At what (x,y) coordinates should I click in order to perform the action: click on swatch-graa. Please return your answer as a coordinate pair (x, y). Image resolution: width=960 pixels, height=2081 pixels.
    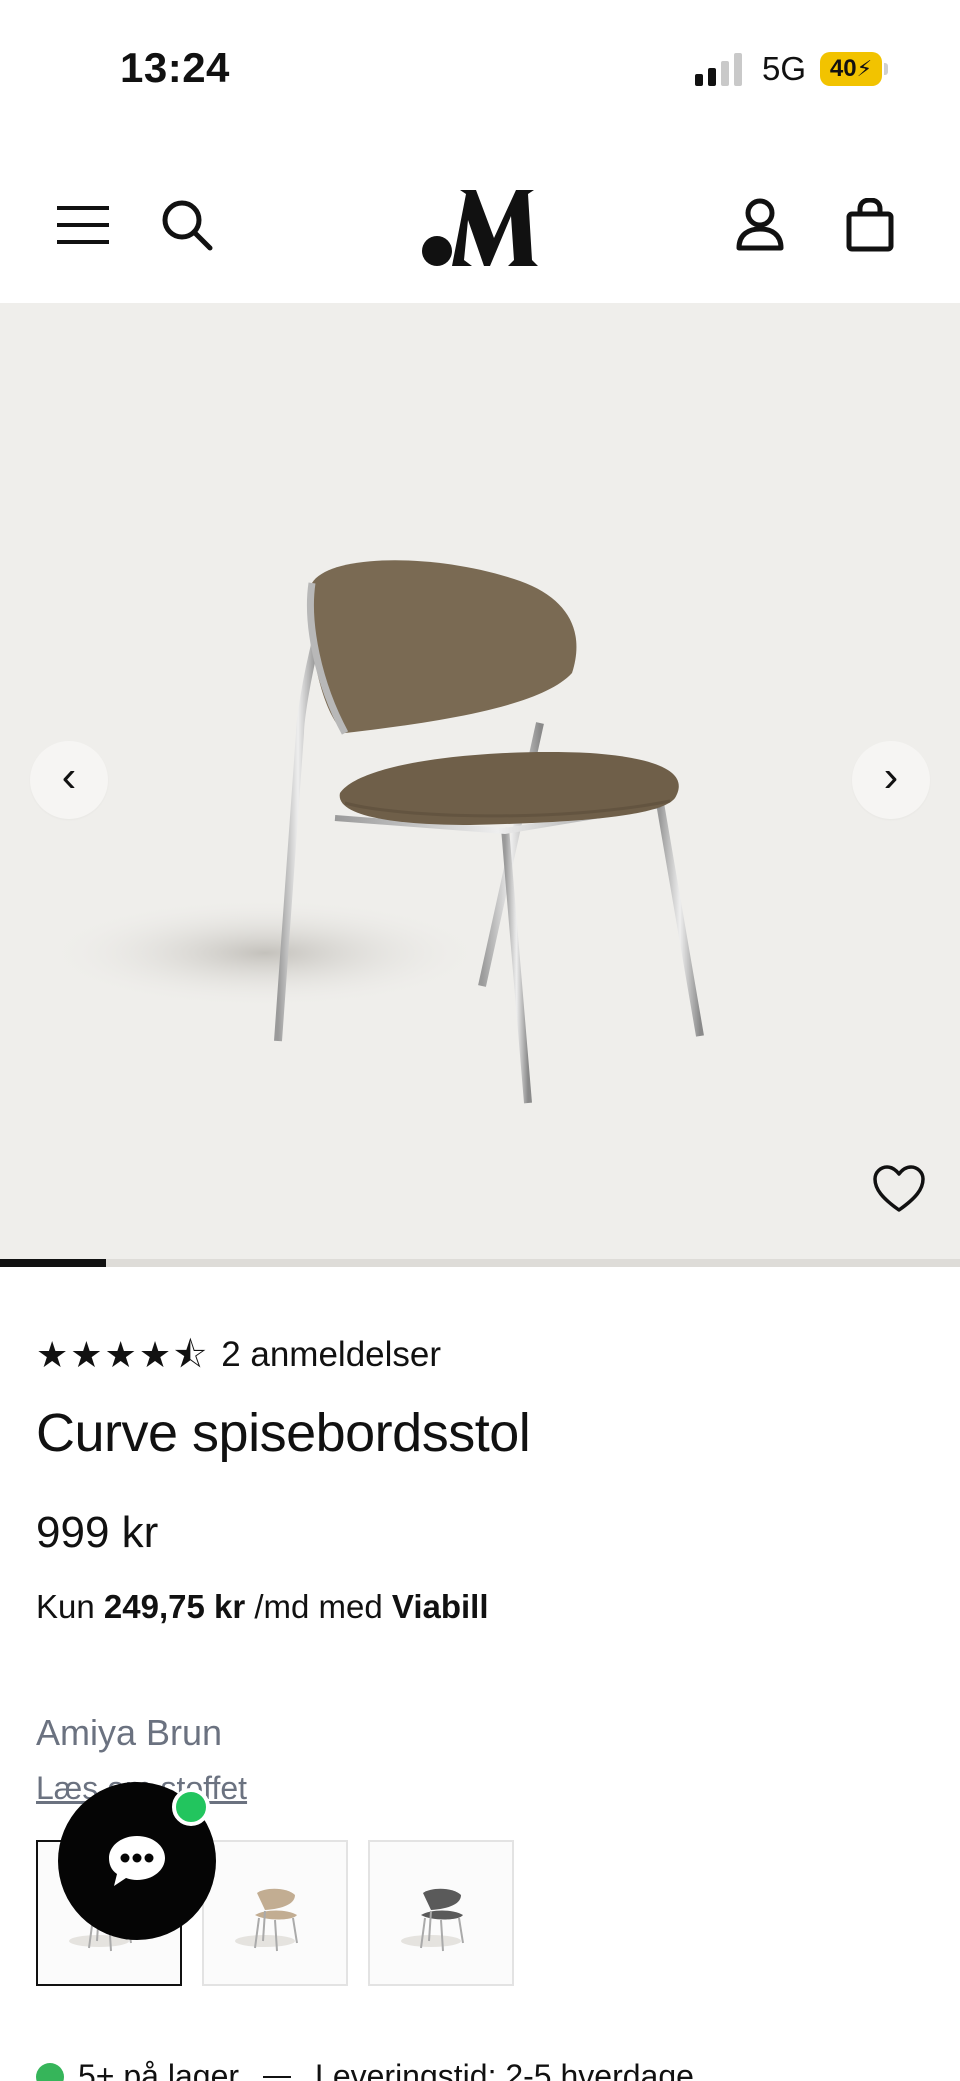
    Looking at the image, I should click on (441, 1913).